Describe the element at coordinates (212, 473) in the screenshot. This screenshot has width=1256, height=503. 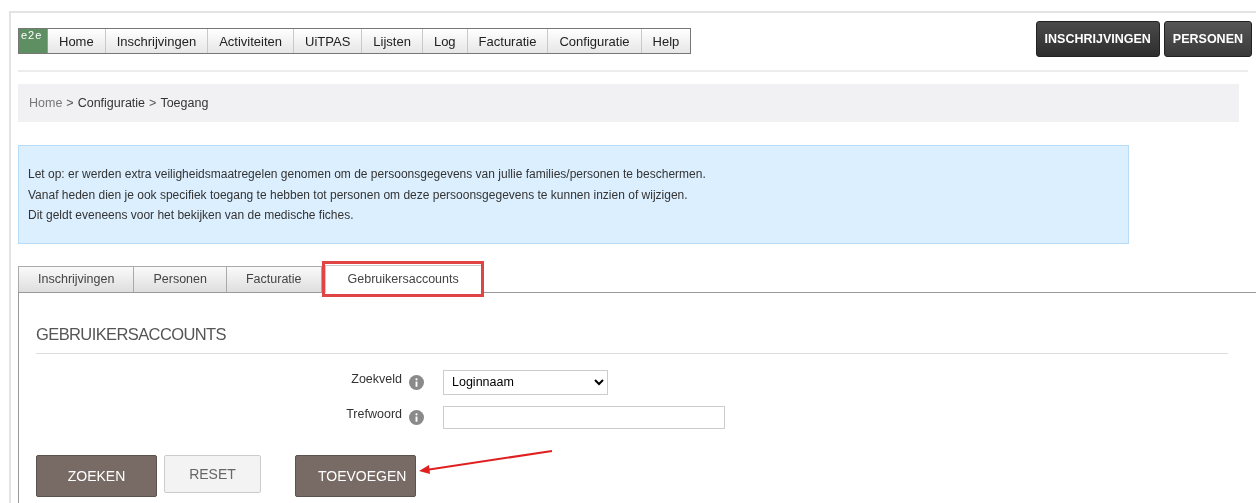
I see `action-button: RESET` at that location.